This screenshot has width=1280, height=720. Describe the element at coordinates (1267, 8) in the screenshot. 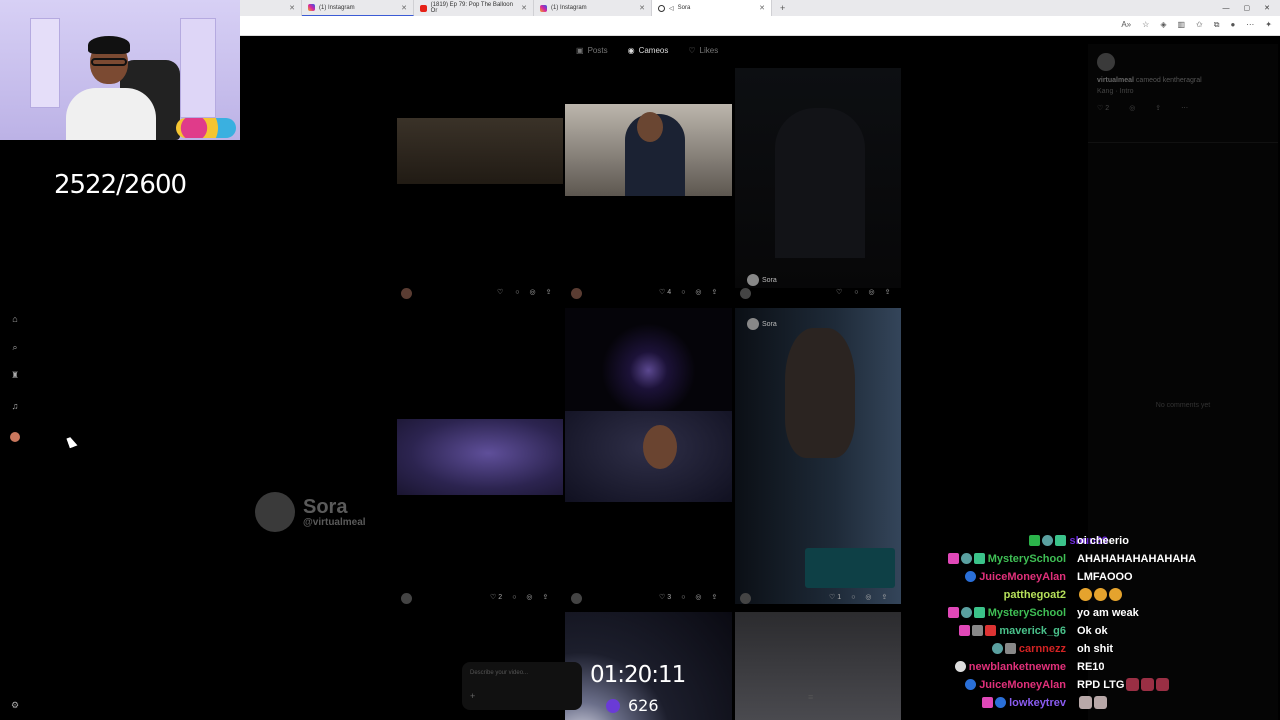

I see `close-window-icon: ✕` at that location.